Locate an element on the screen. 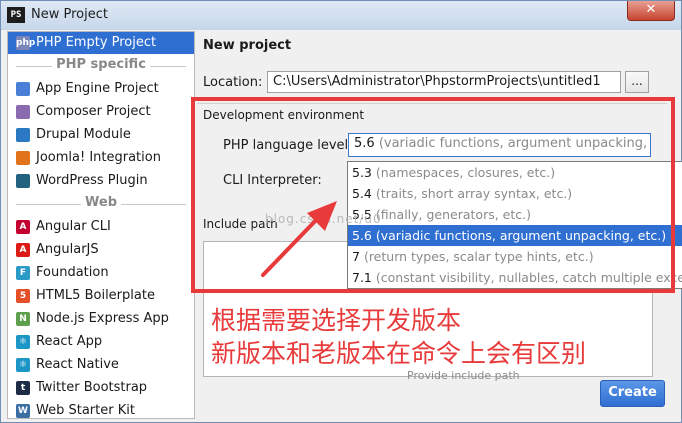 The height and width of the screenshot is (423, 682). composer-icon is located at coordinates (23, 112).